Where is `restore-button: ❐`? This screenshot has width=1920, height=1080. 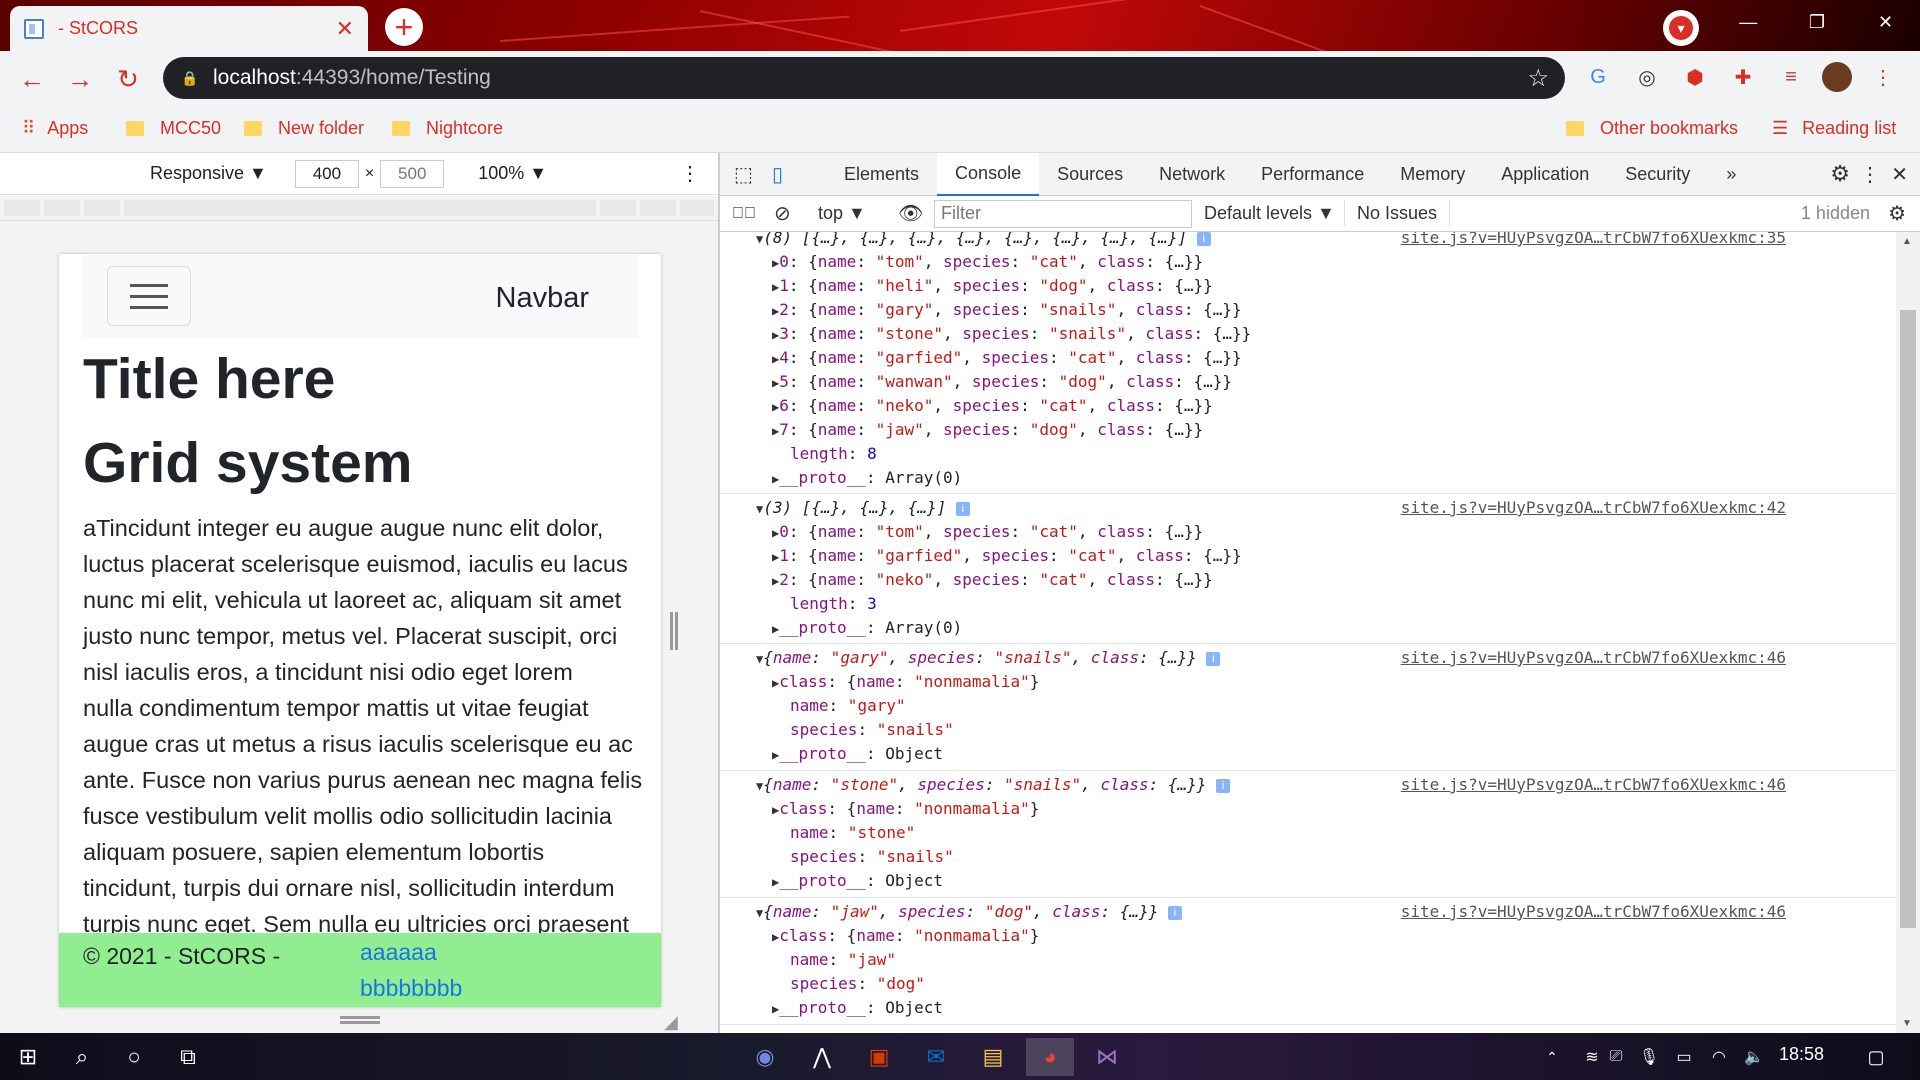
restore-button: ❐ is located at coordinates (1817, 22).